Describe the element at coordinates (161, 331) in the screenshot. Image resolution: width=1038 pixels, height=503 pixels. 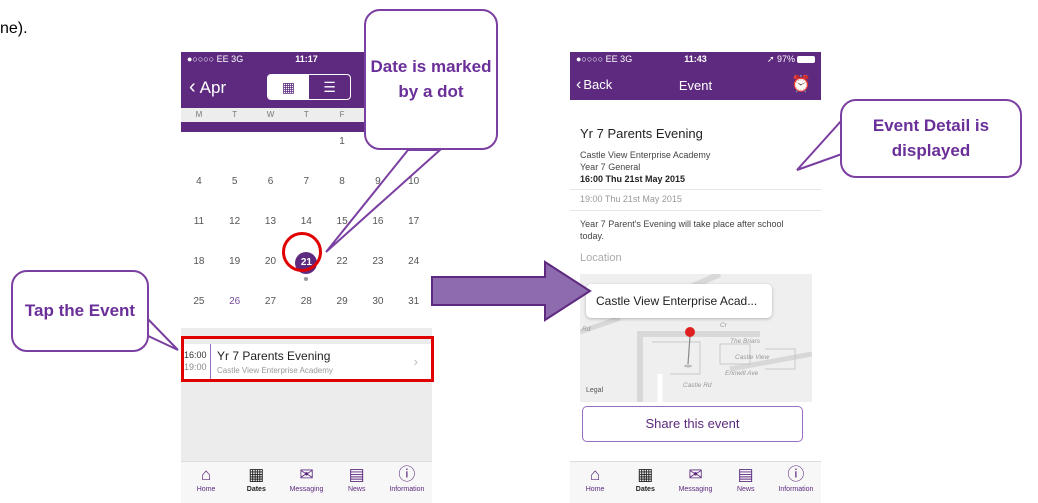
I see `tap-callout-tail` at that location.